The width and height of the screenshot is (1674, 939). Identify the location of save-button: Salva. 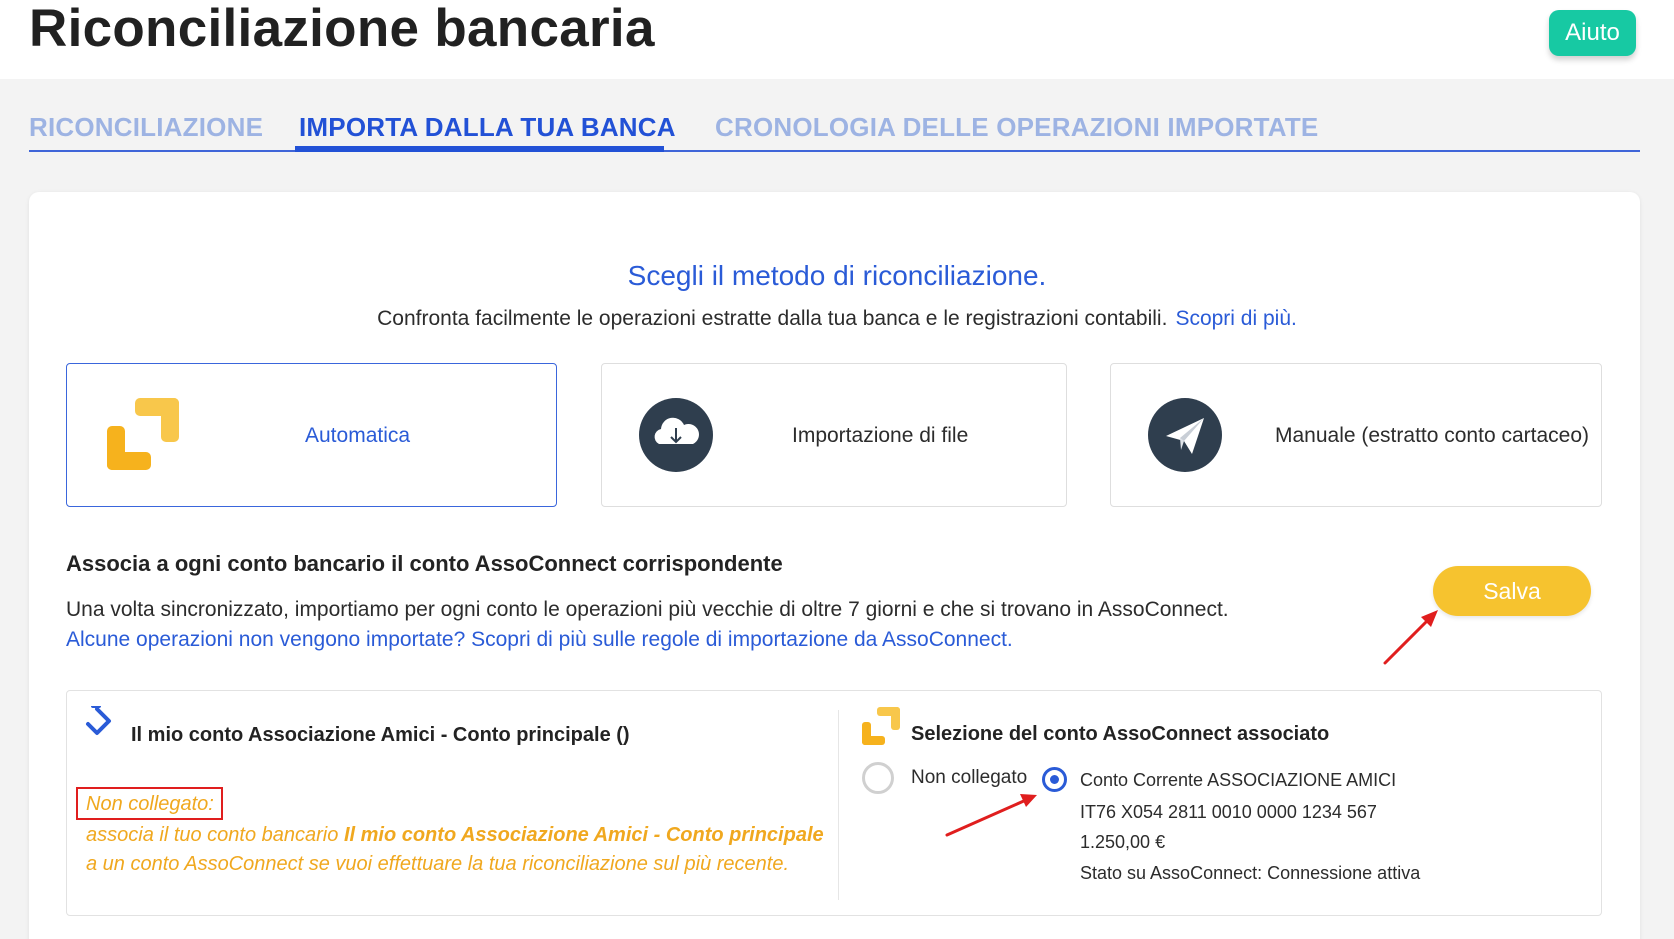
(1512, 591).